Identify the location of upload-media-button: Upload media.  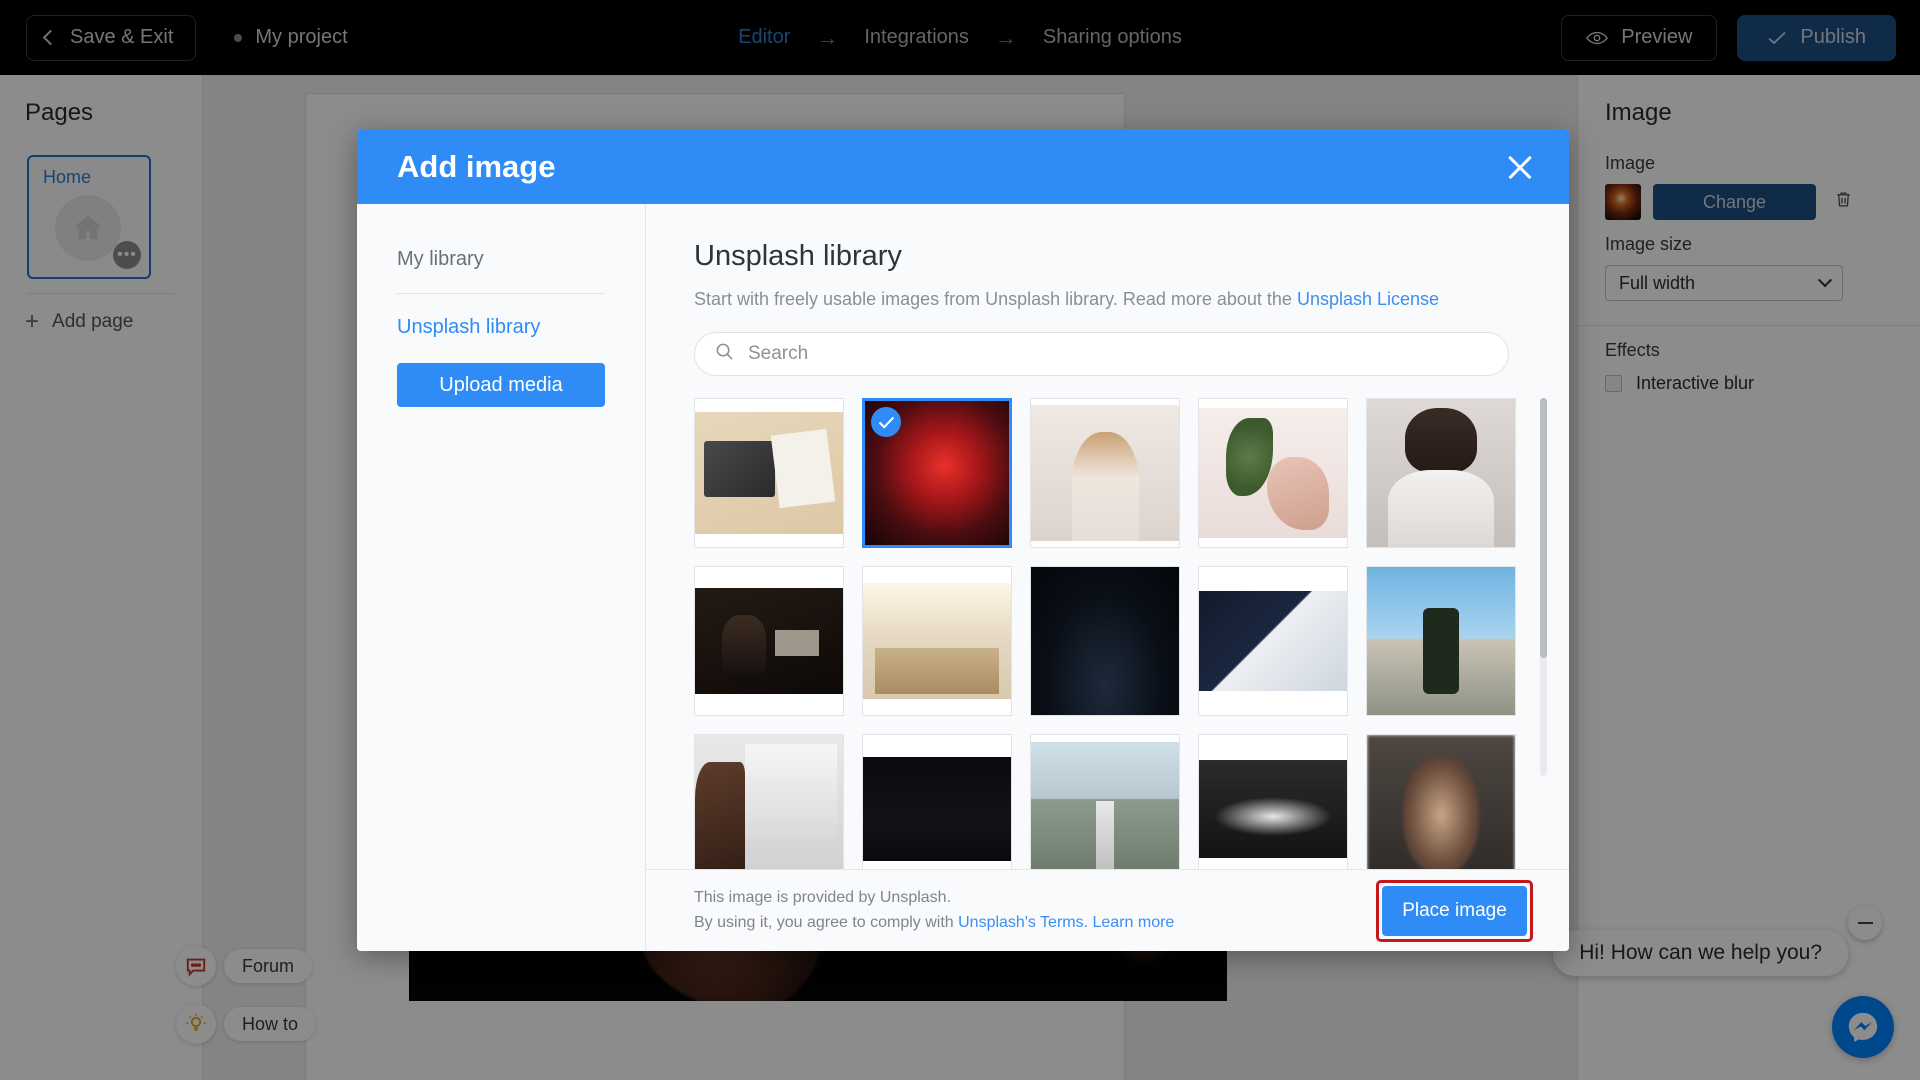
(501, 385).